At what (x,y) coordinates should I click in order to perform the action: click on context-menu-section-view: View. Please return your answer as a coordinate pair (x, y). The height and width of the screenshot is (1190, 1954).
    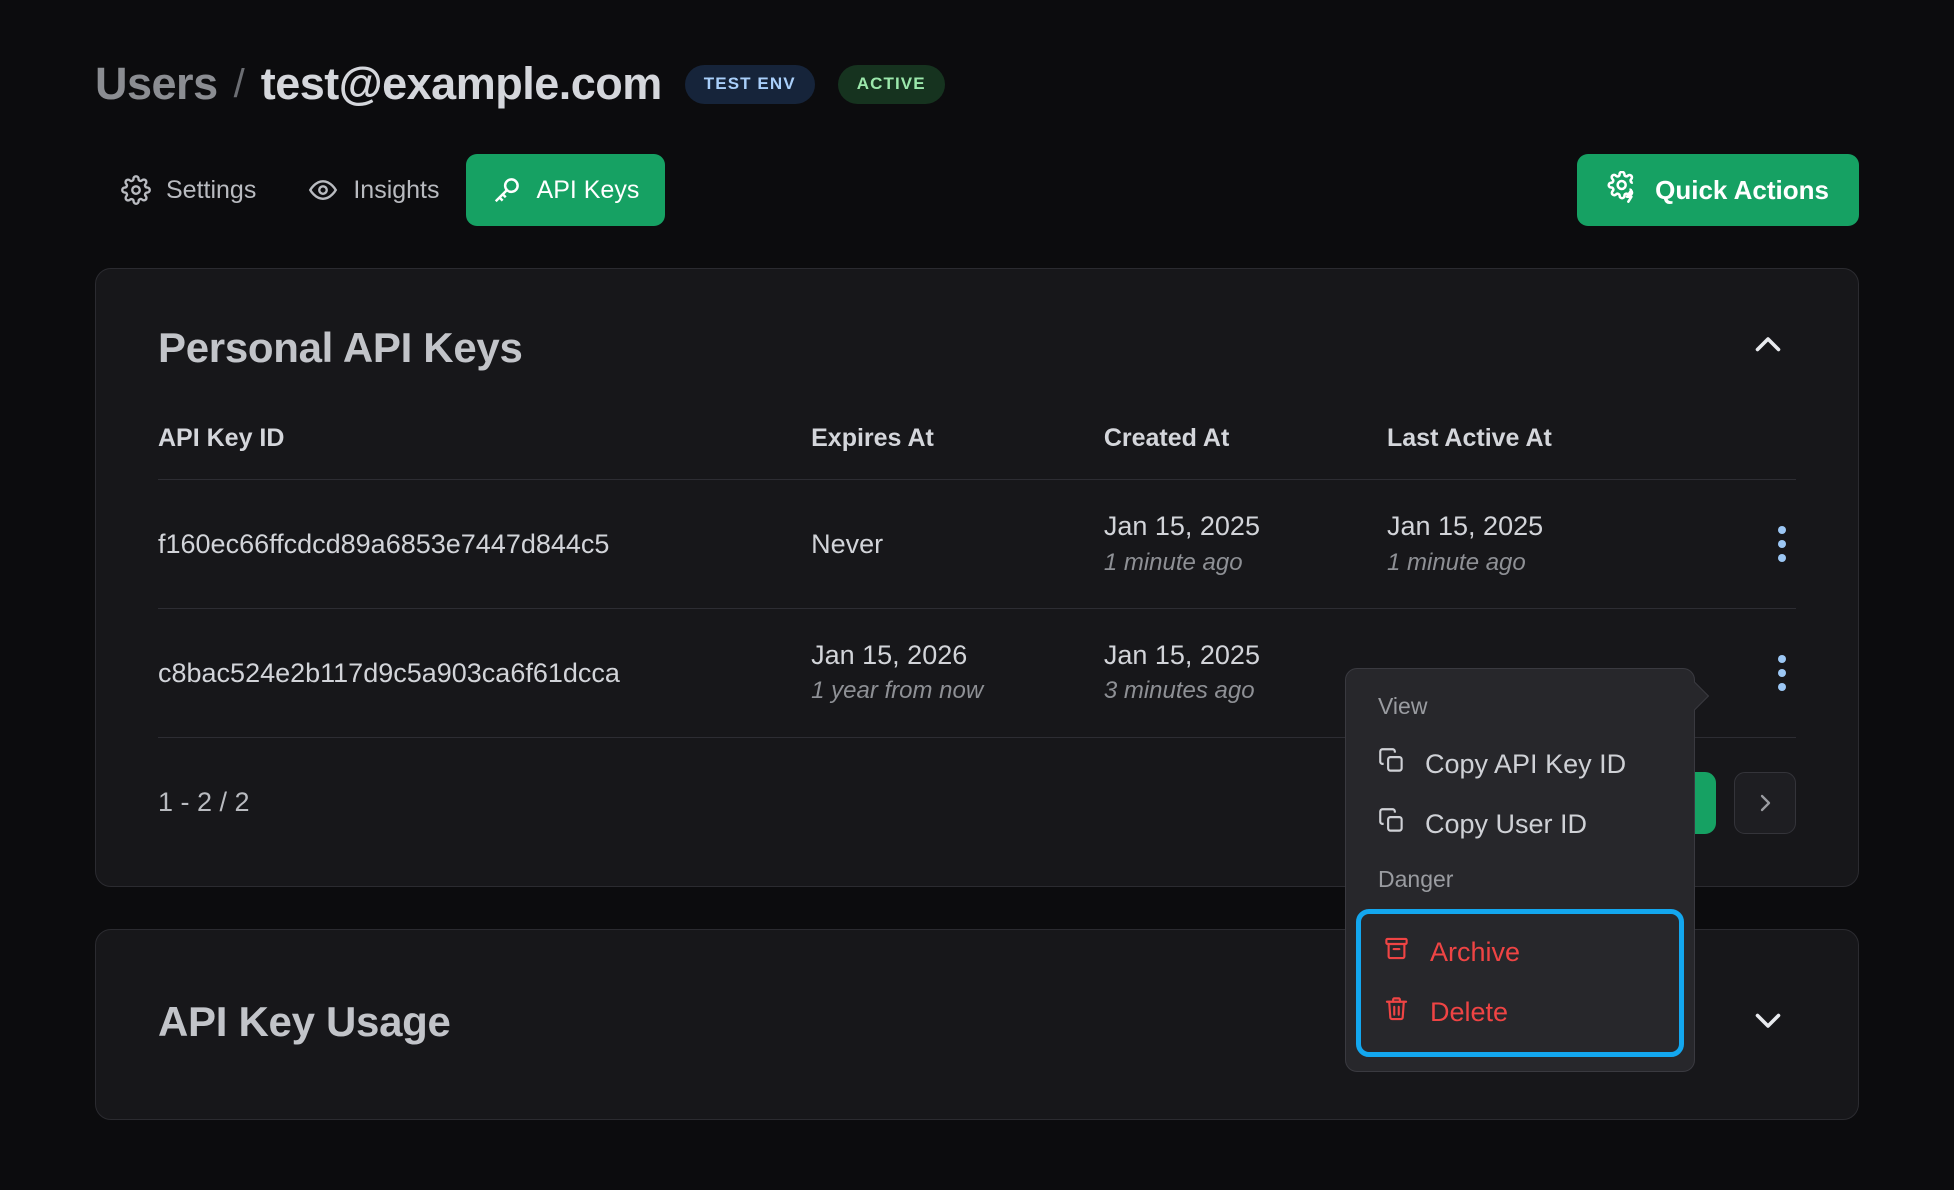
    Looking at the image, I should click on (1403, 706).